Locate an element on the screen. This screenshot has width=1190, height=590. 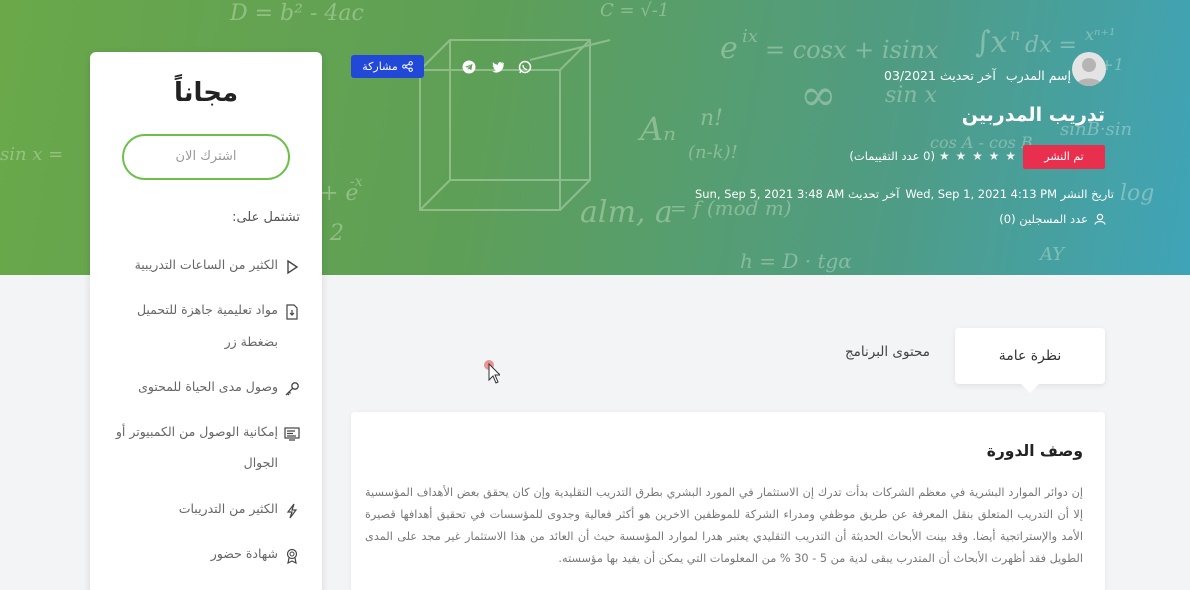
feature-item: وصول مدى الحياة للمحتوى is located at coordinates (206, 386).